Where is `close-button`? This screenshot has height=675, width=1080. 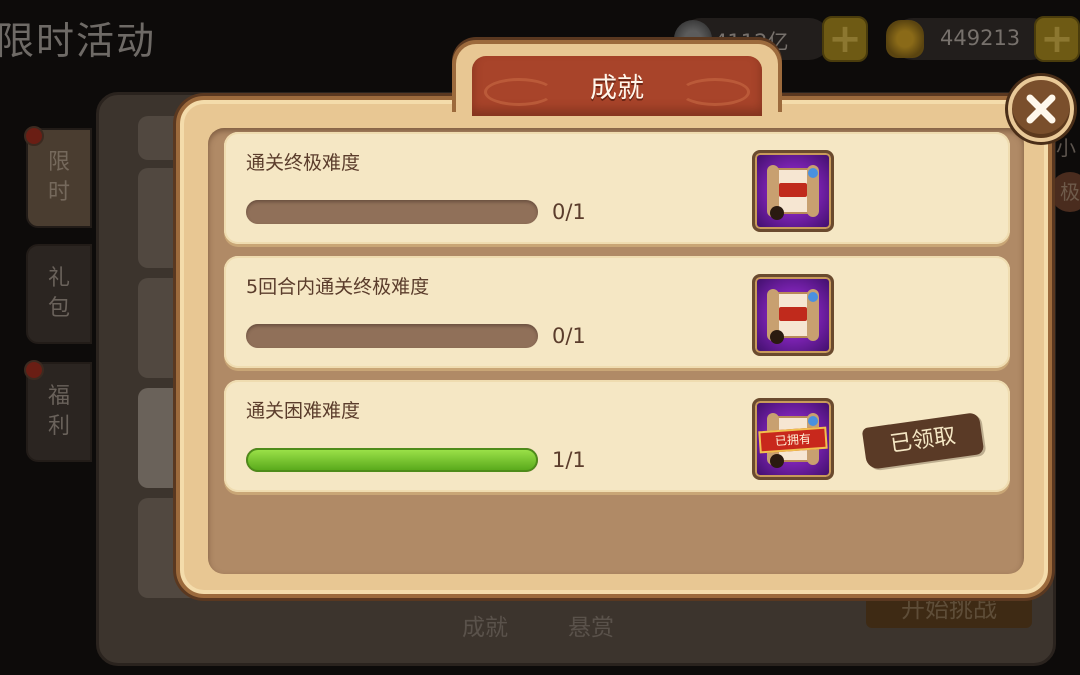
close-button is located at coordinates (1041, 109).